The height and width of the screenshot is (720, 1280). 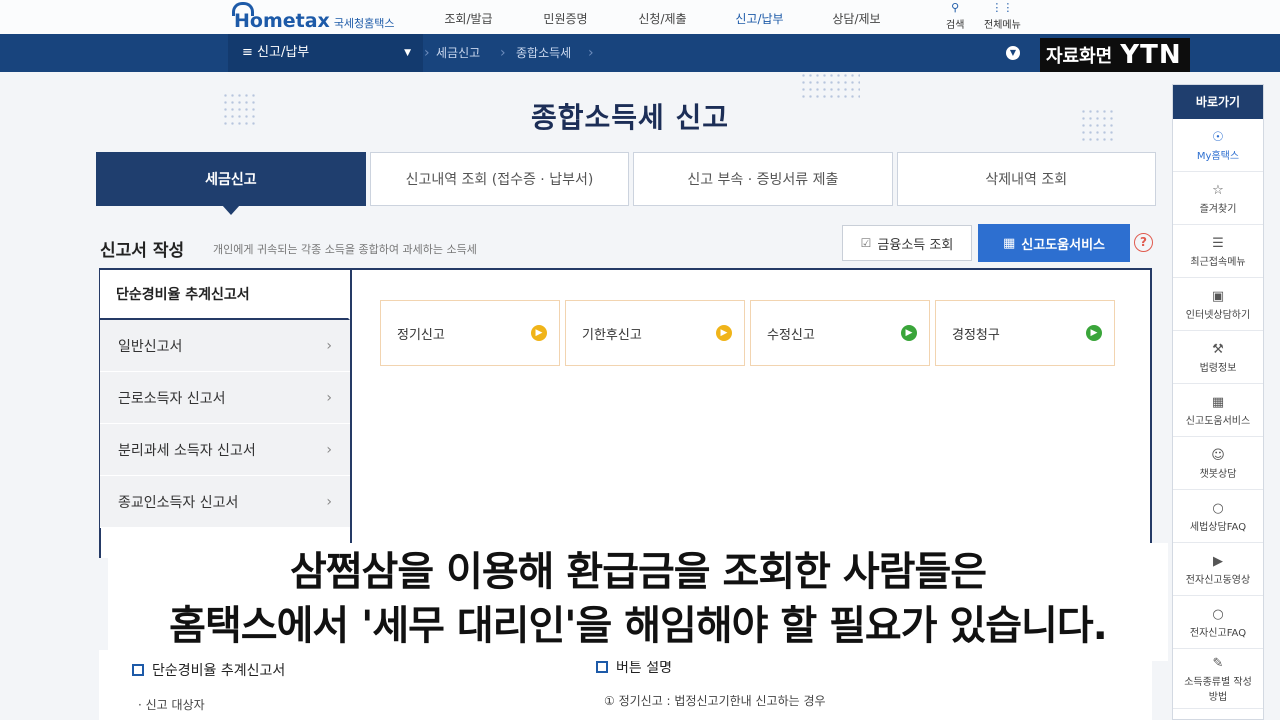 What do you see at coordinates (225, 295) in the screenshot?
I see `menu-item-simple-expense: 단순경비율 추계신고서` at bounding box center [225, 295].